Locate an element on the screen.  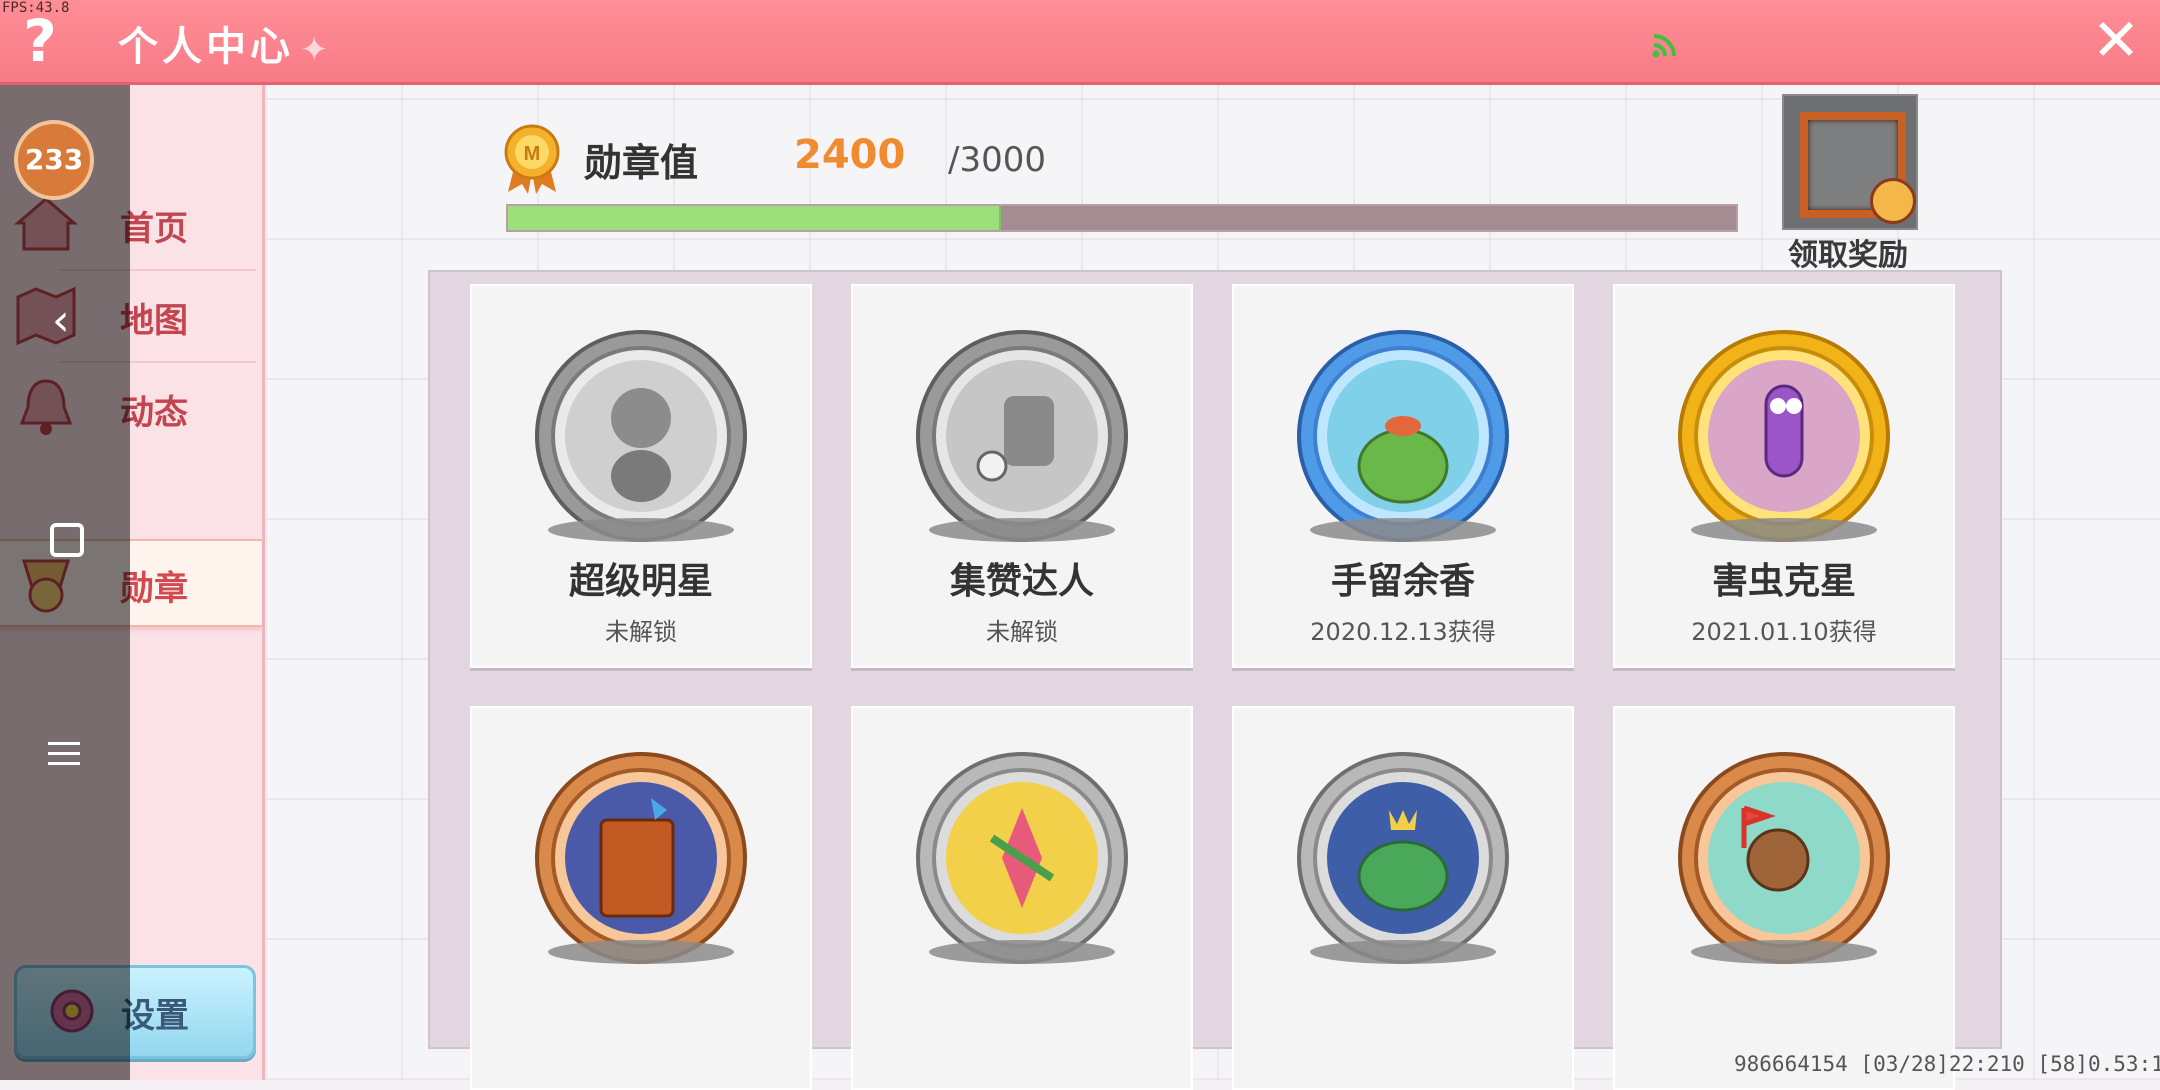
sidebar-item-label: 地图 is located at coordinates (154, 321).